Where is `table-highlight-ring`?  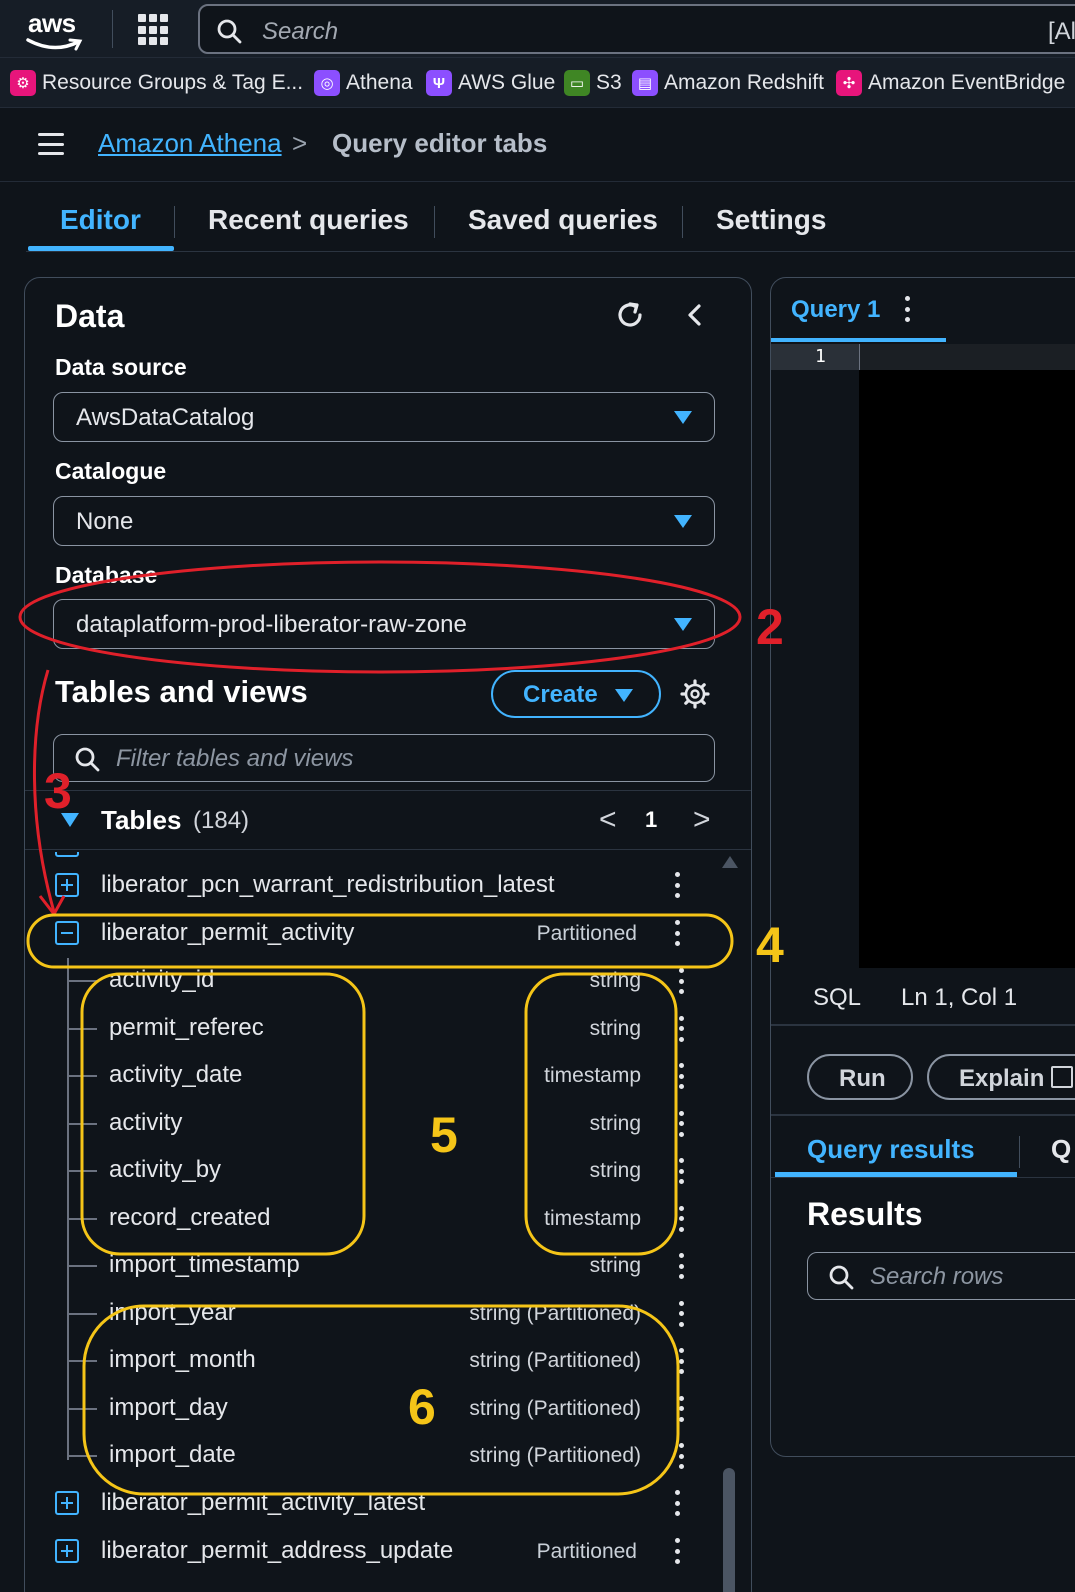
table-highlight-ring is located at coordinates (380, 941).